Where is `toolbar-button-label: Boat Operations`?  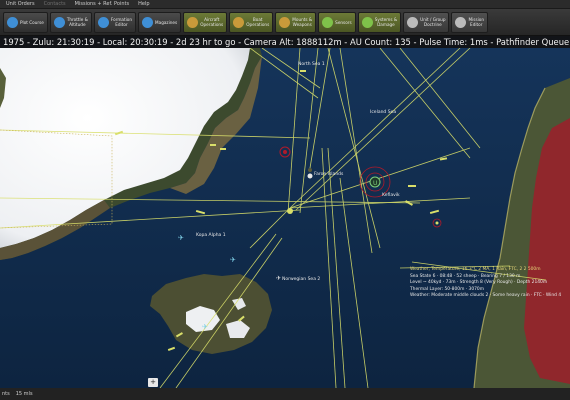
toolbar-button-label: Boat Operations is located at coordinates (258, 22).